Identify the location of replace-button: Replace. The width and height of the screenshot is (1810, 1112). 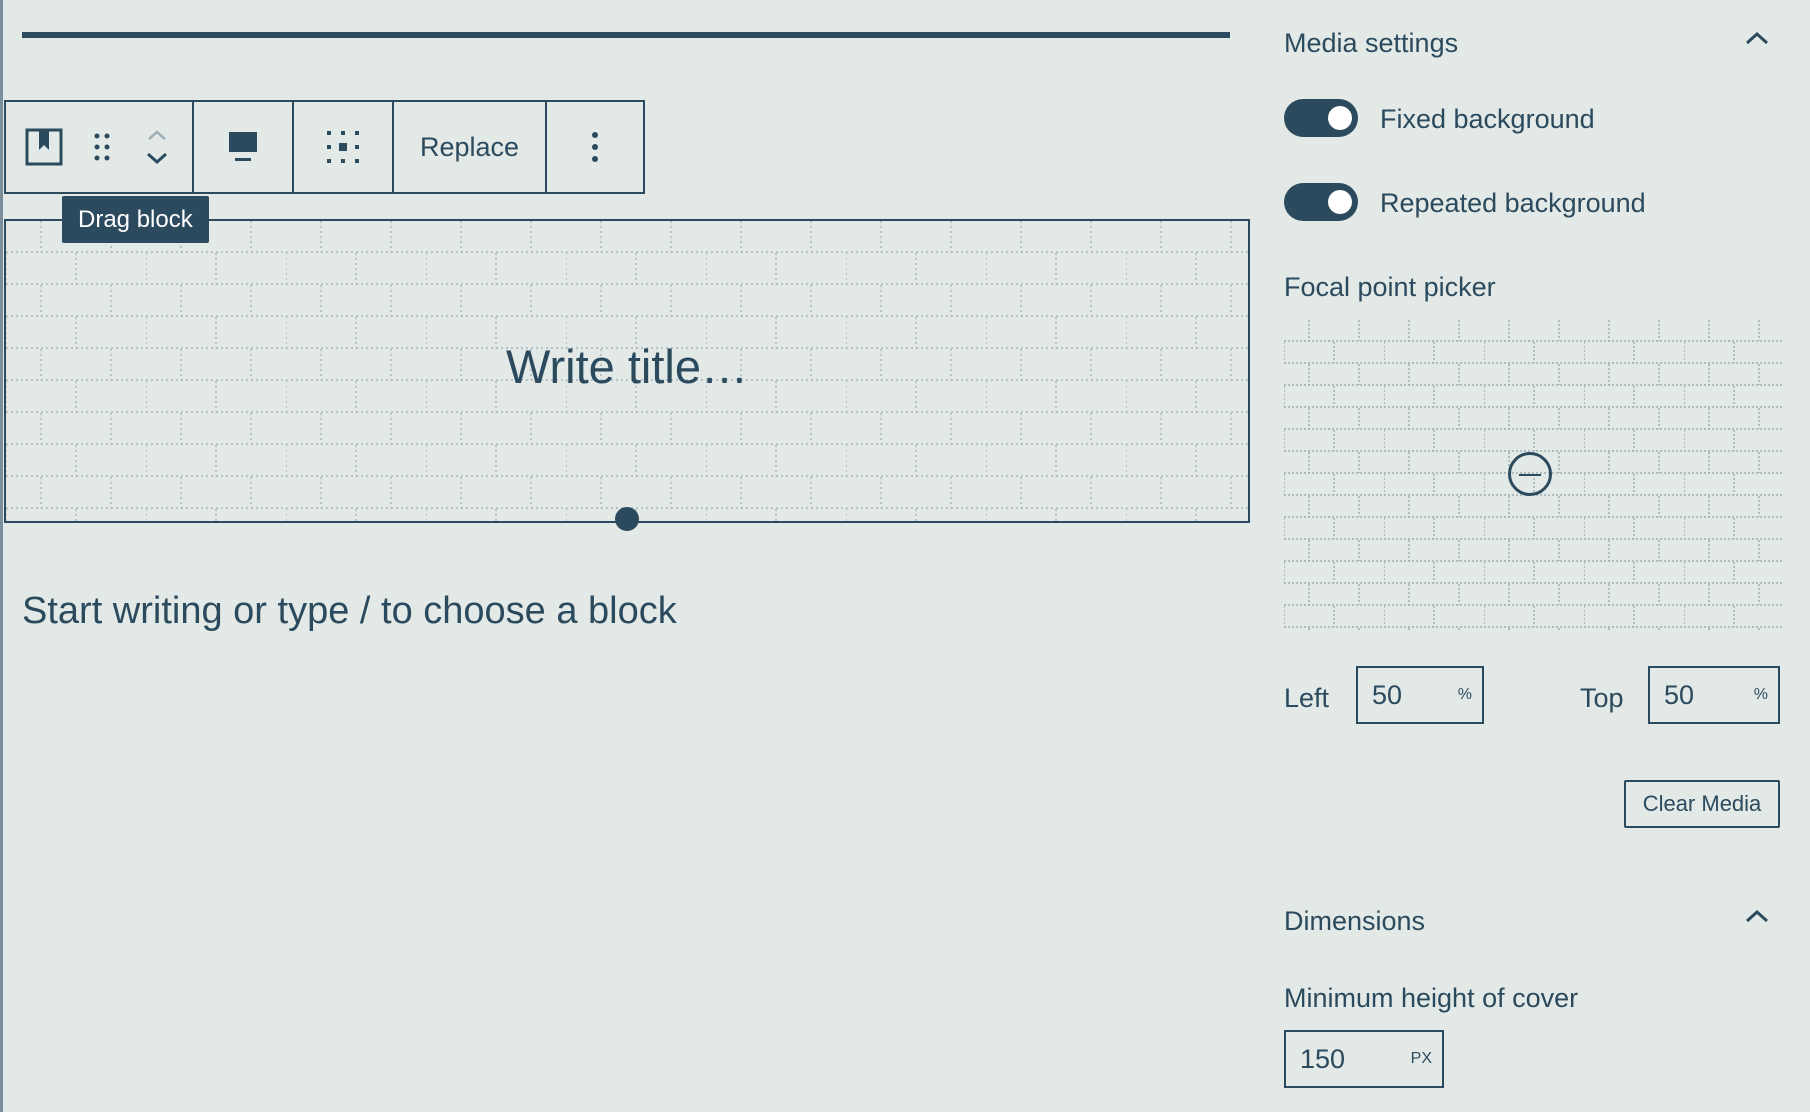
(469, 147).